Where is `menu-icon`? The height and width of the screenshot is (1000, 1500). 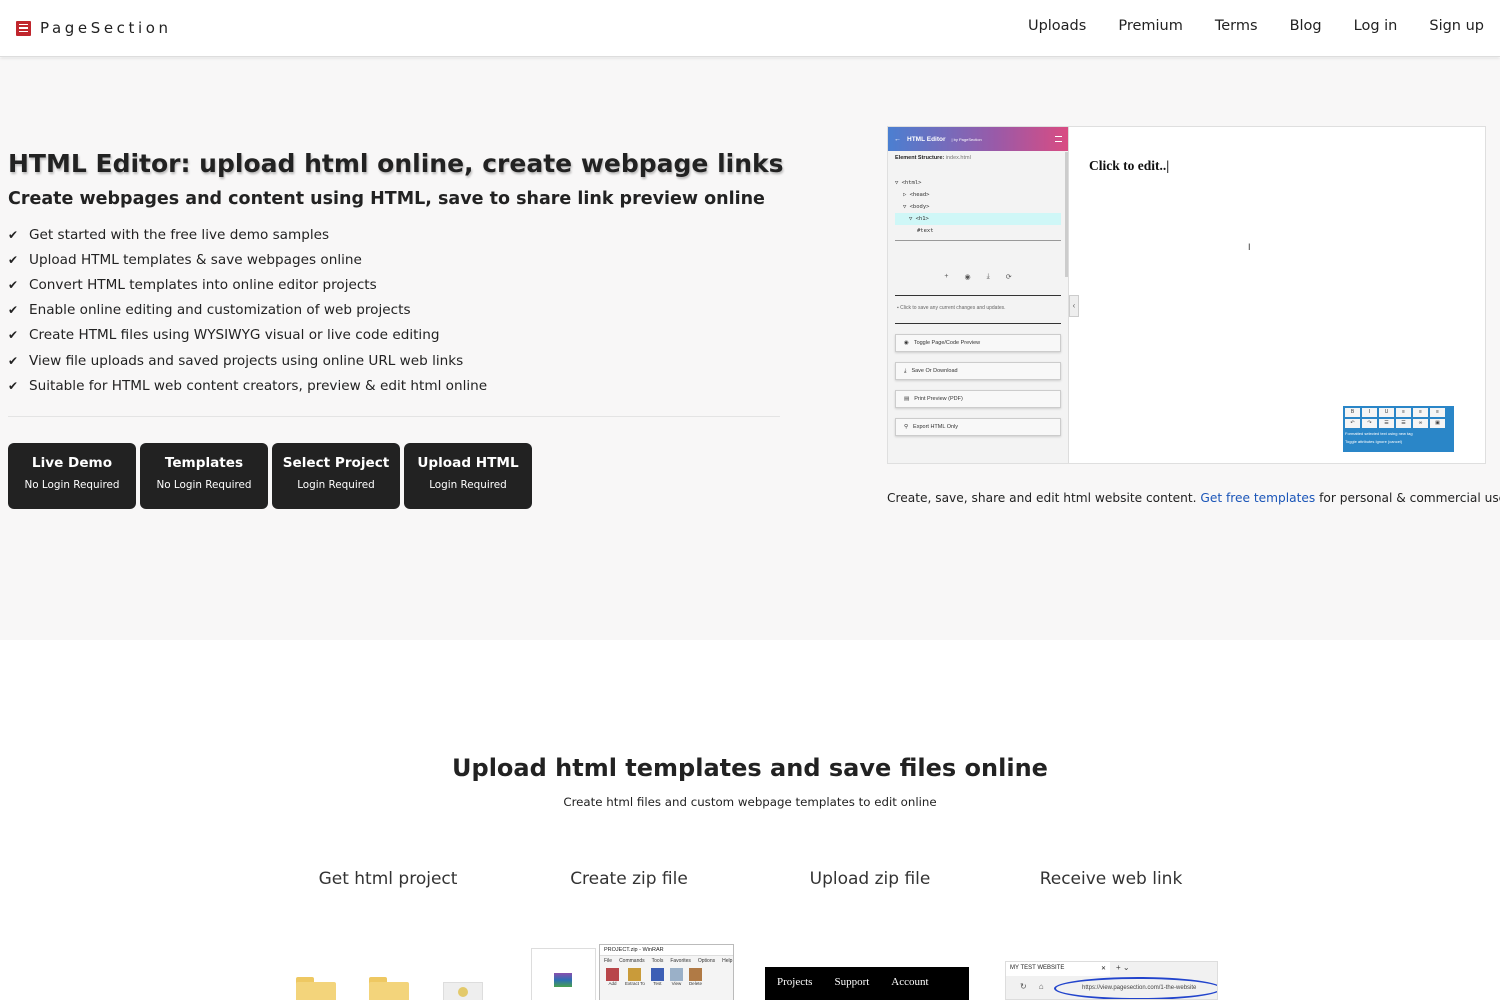
menu-icon is located at coordinates (1058, 139).